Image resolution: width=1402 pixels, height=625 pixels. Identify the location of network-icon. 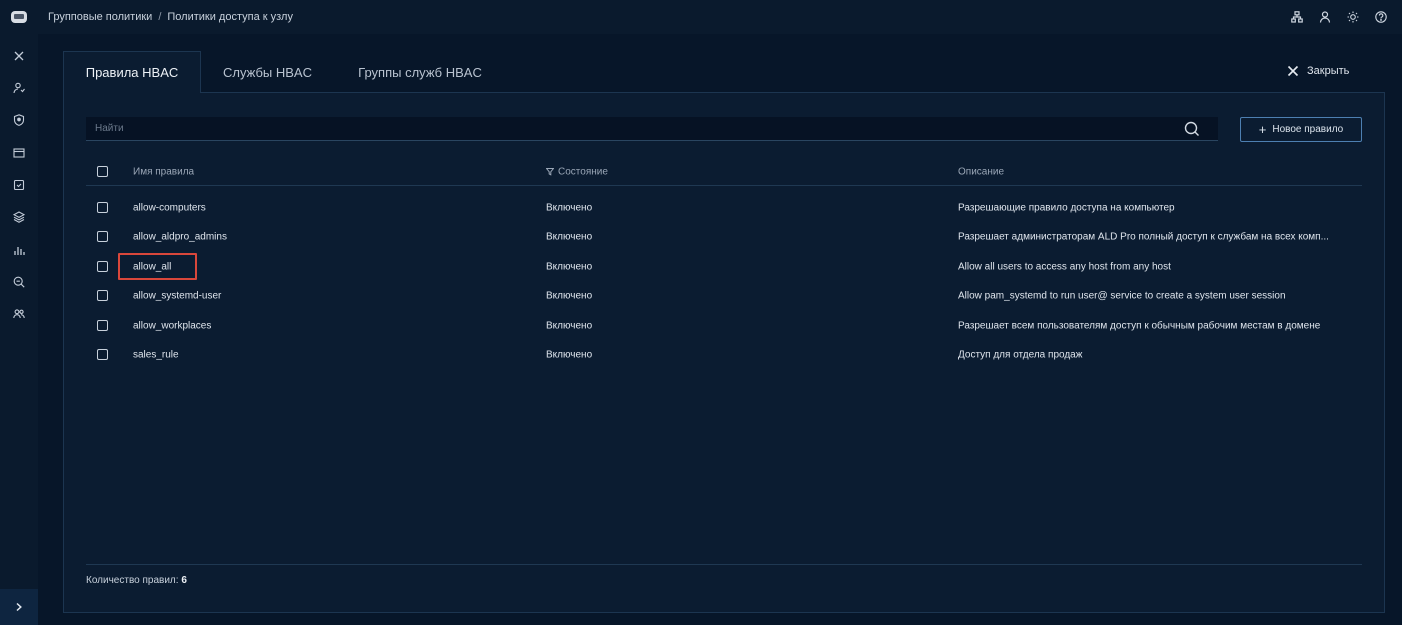
(1297, 17).